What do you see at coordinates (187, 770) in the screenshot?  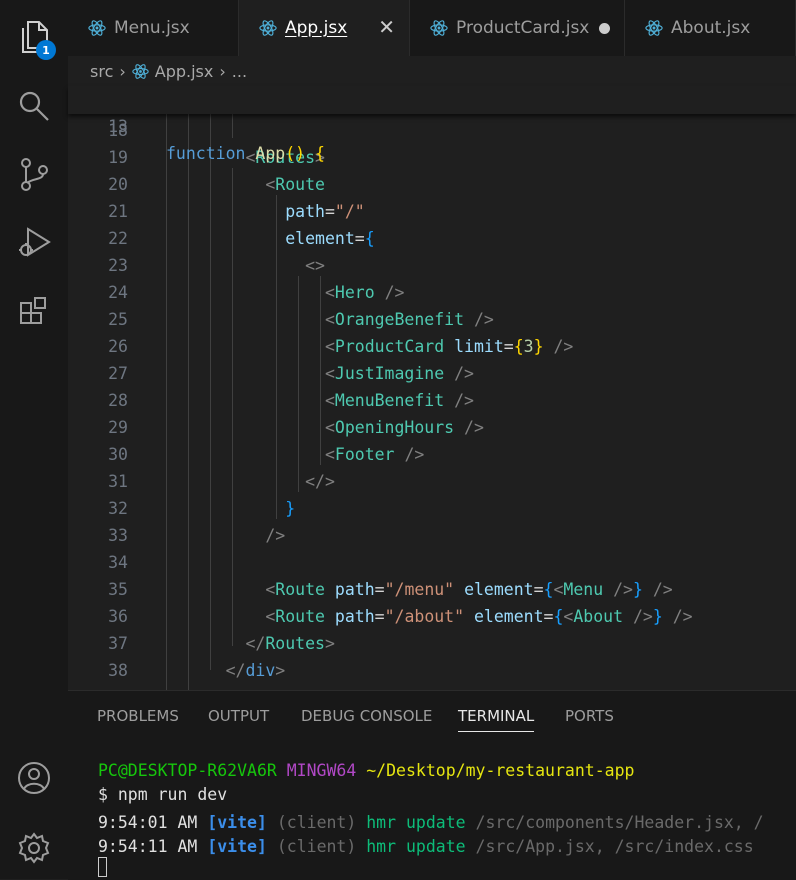 I see `terminal-user: PC@DESKTOP-R62VA6R` at bounding box center [187, 770].